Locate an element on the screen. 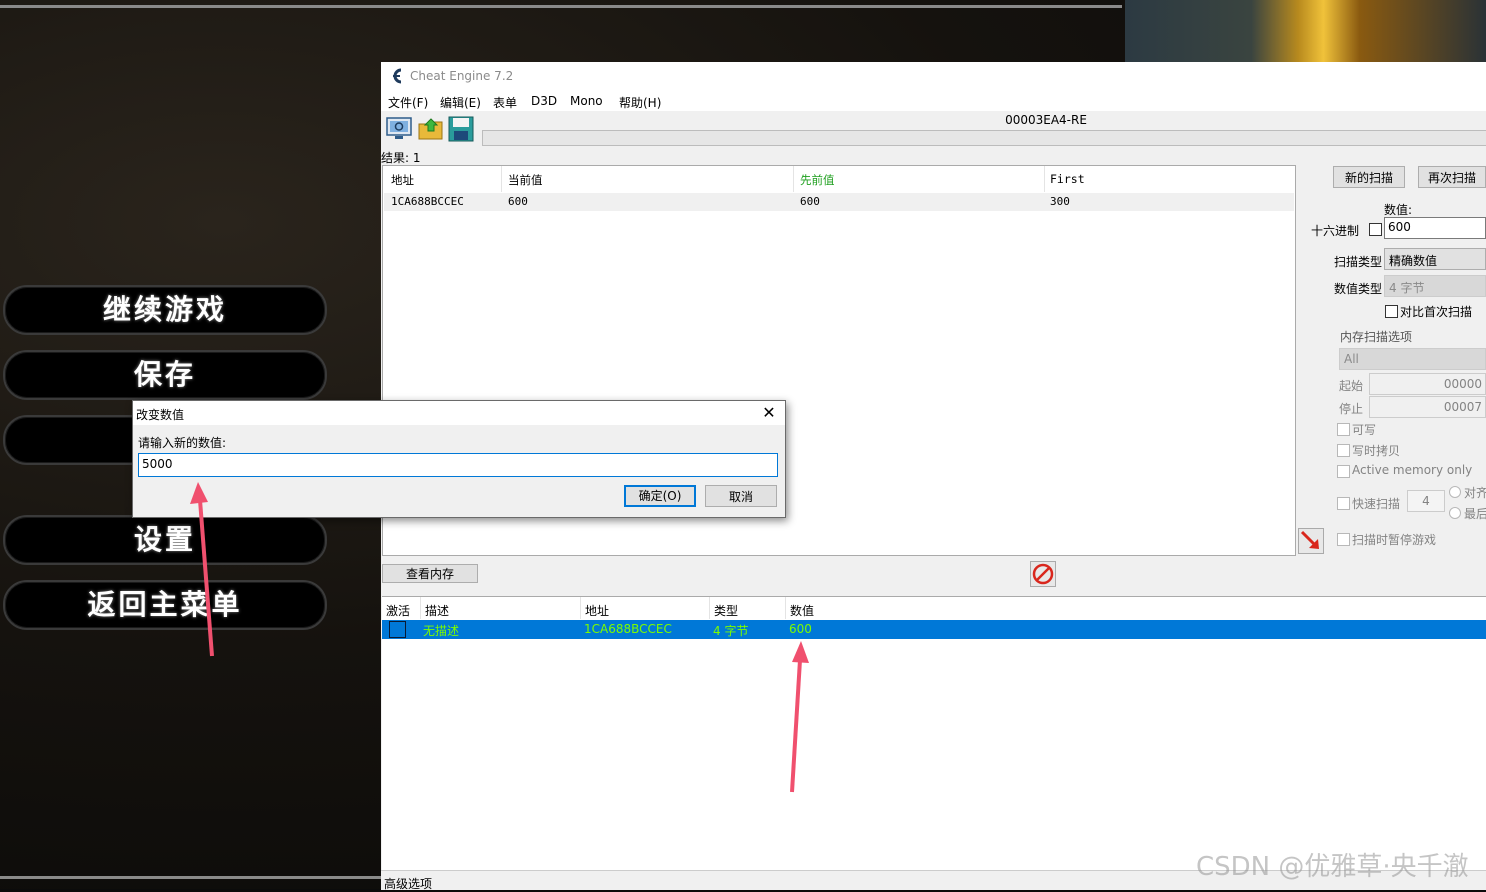 The width and height of the screenshot is (1486, 892). ce-toolbar: 00003EA4-RE is located at coordinates (933, 129).